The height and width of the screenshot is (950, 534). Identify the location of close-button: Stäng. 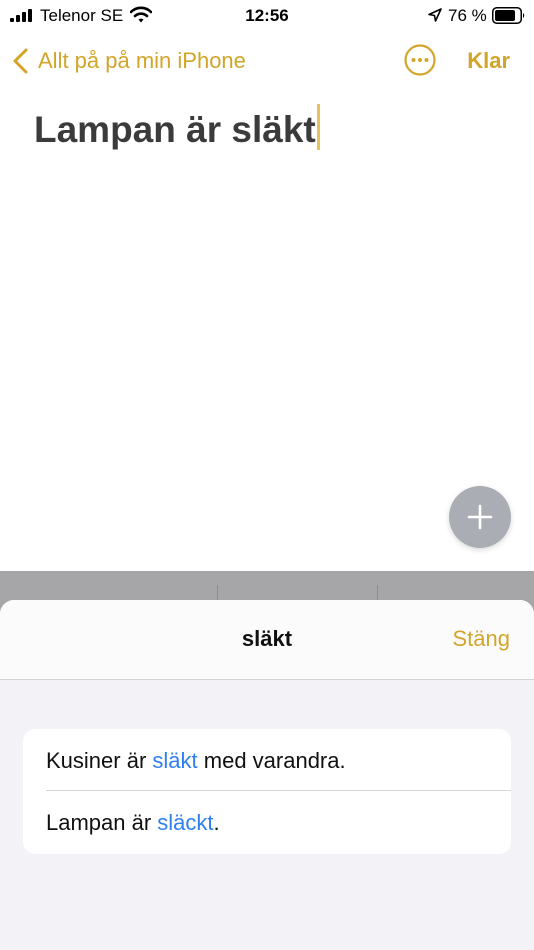
(482, 639).